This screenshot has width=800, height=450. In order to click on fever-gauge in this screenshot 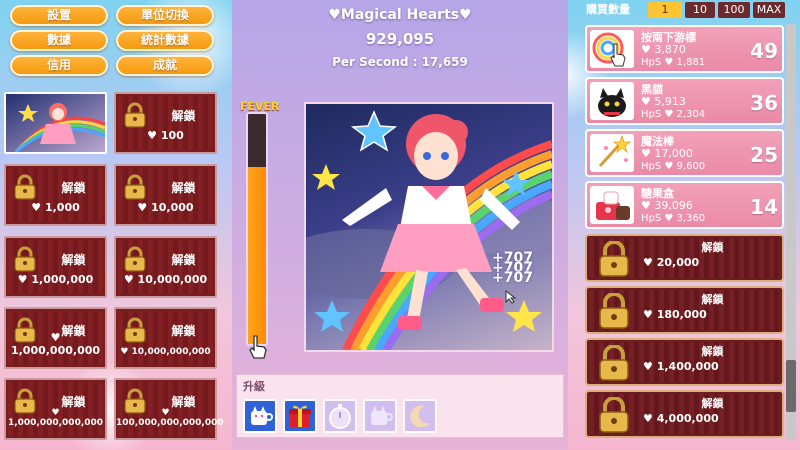, I will do `click(257, 229)`.